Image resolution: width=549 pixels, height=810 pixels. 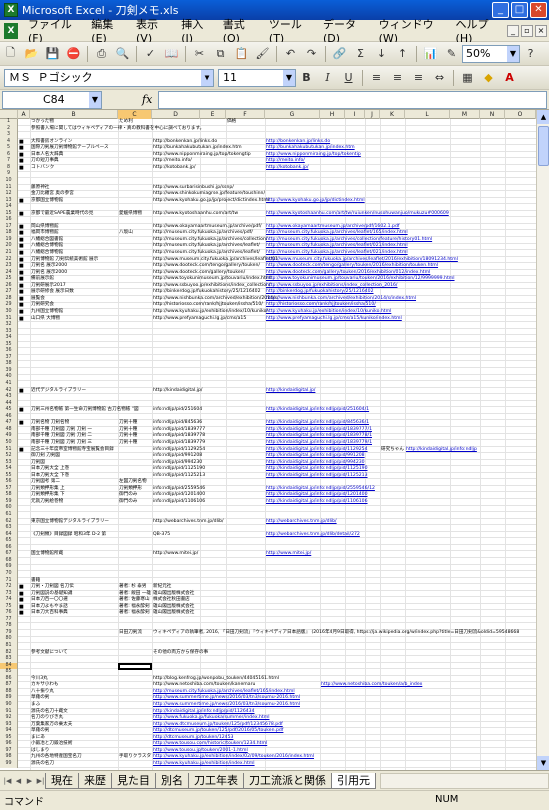 I want to click on column-header: G, so click(x=292, y=114).